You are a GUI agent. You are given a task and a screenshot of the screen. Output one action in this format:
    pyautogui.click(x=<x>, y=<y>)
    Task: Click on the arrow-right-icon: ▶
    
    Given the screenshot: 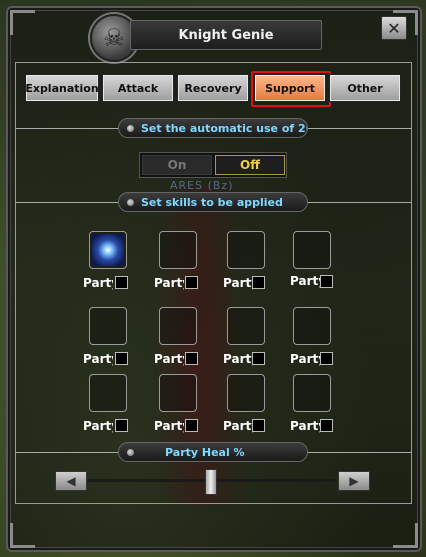 What is the action you would take?
    pyautogui.click(x=354, y=481)
    